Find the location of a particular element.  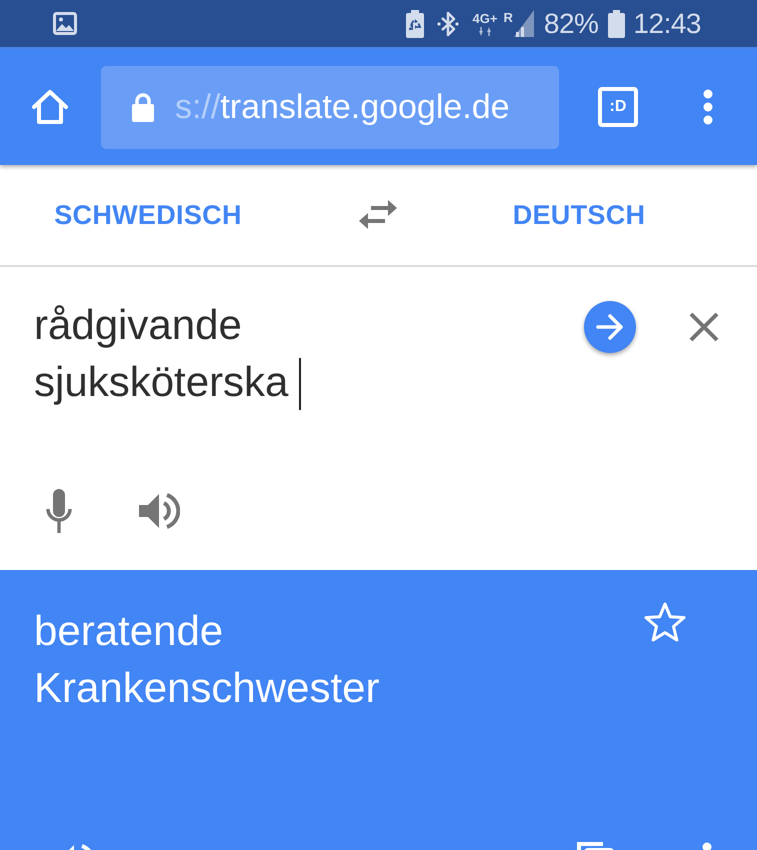

data-arrows-icon is located at coordinates (485, 31).